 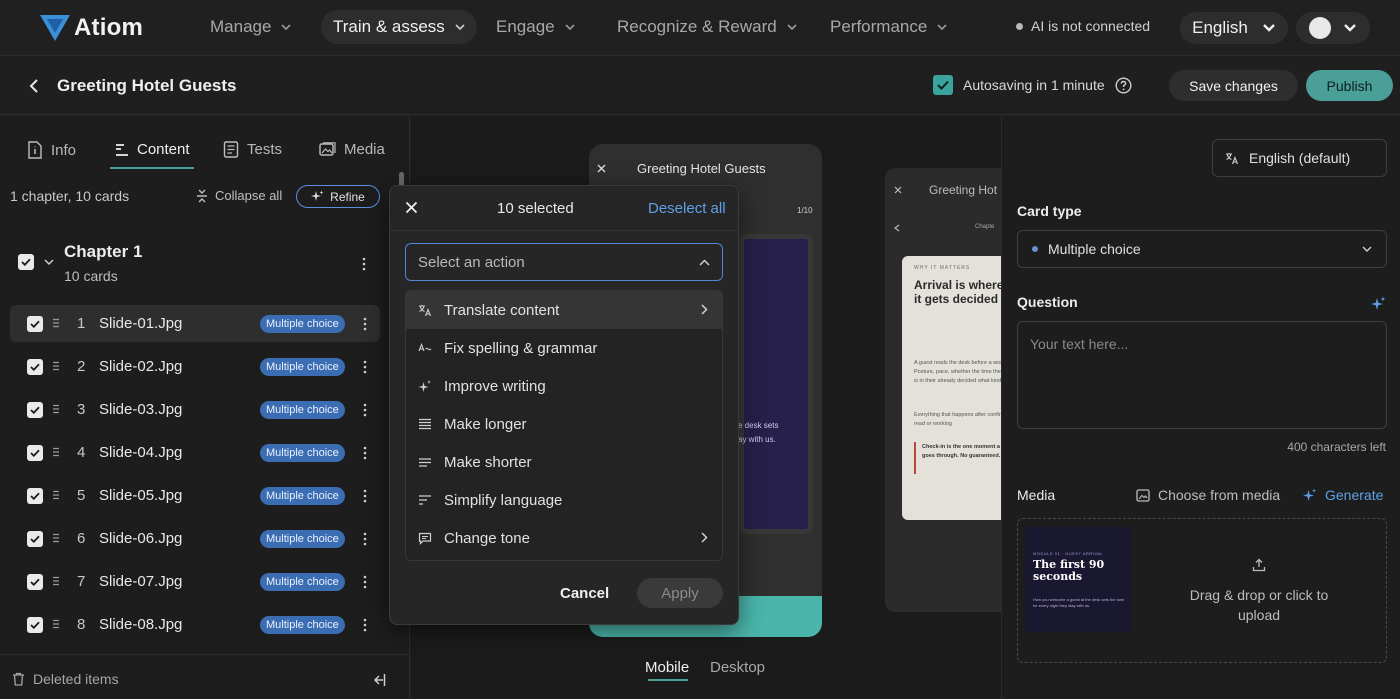 I want to click on refine-button: Refine, so click(x=338, y=196).